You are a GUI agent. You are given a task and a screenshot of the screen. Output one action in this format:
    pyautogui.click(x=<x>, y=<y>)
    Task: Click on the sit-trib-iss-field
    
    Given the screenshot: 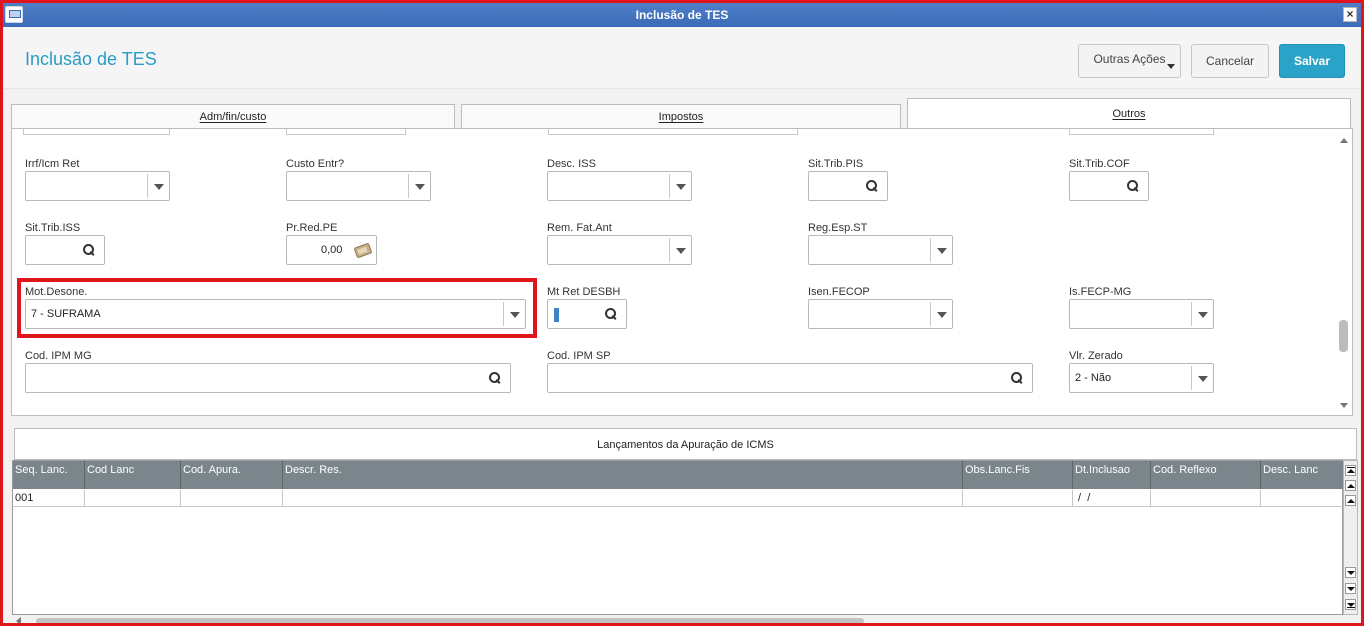 What is the action you would take?
    pyautogui.click(x=65, y=250)
    